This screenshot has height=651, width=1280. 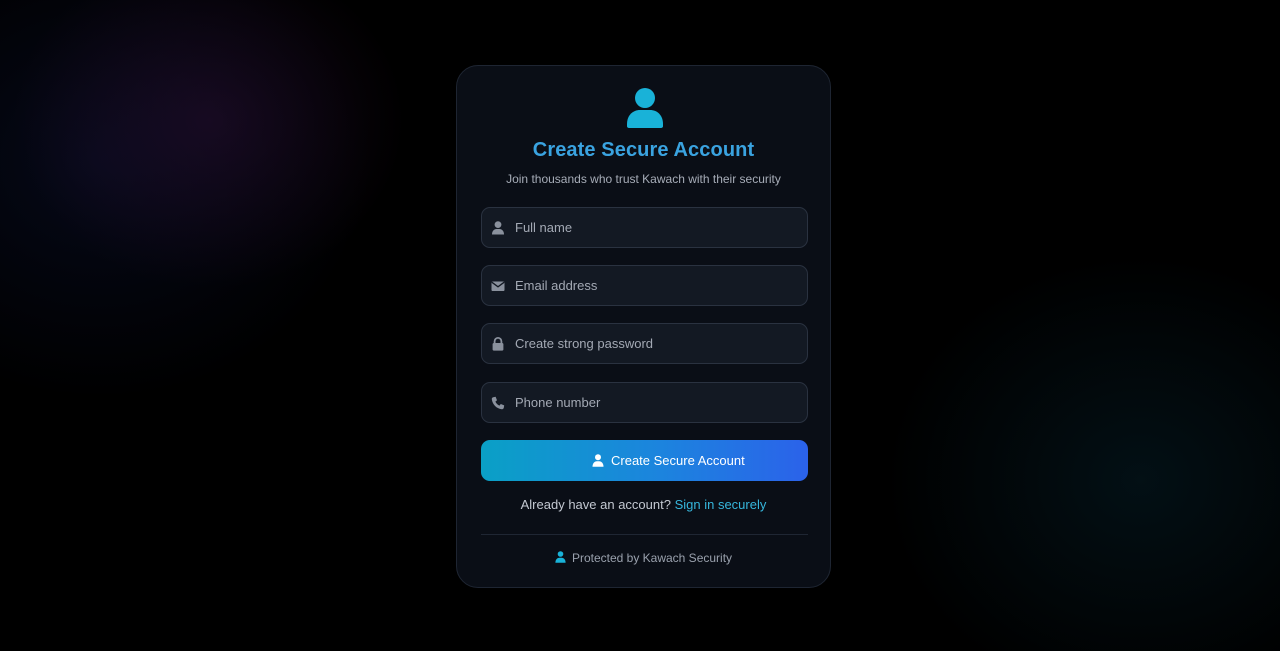 What do you see at coordinates (657, 227) in the screenshot?
I see `full-name-input` at bounding box center [657, 227].